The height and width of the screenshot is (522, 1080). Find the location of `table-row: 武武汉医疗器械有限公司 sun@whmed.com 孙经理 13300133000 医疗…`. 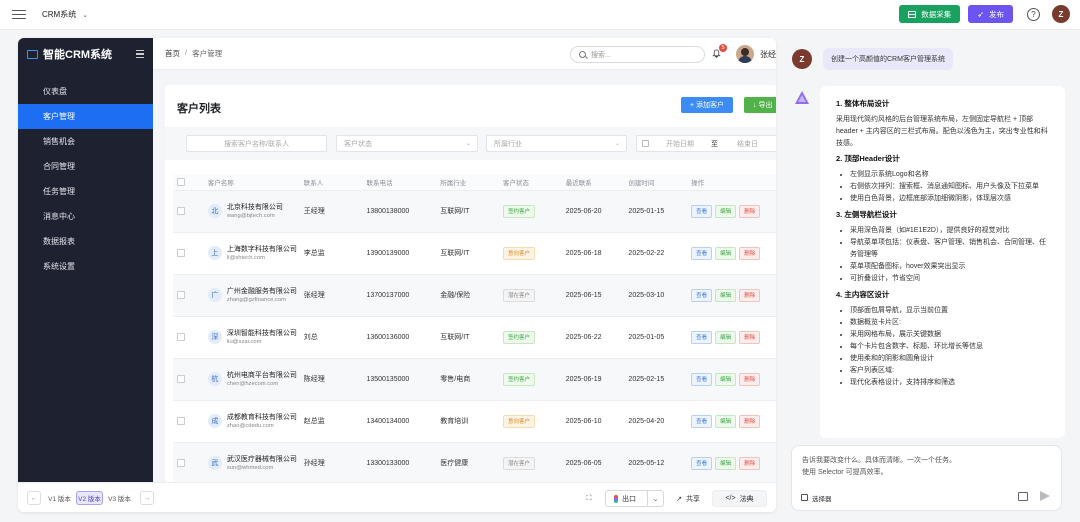

table-row: 武武汉医疗器械有限公司 sun@whmed.com 孙经理 13300133000 医疗… is located at coordinates (474, 462).